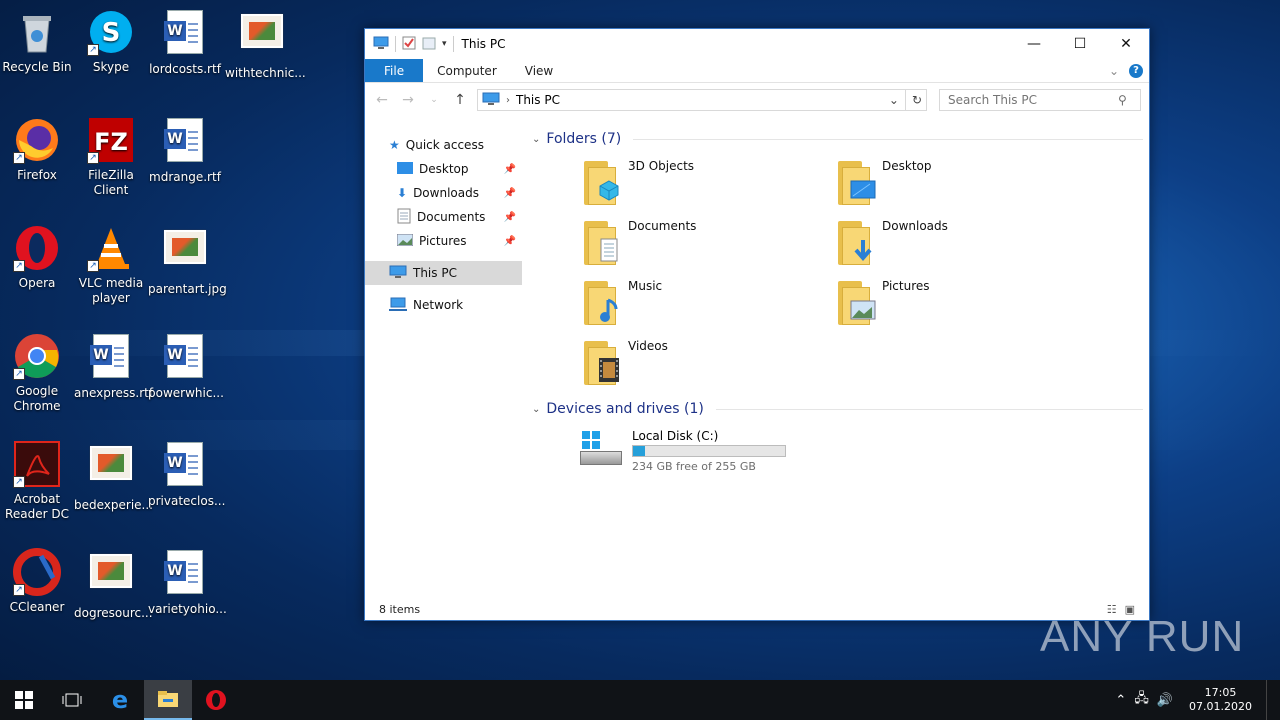  Describe the element at coordinates (602, 303) in the screenshot. I see `music-folder-icon` at that location.